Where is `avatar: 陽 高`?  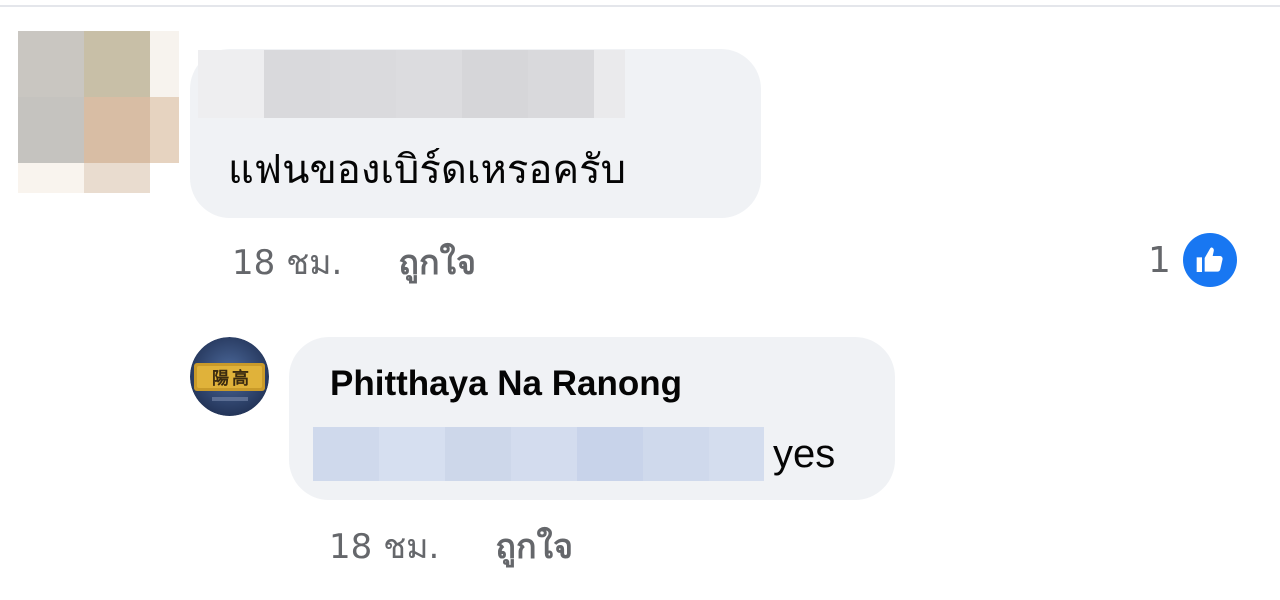 avatar: 陽 高 is located at coordinates (229, 376).